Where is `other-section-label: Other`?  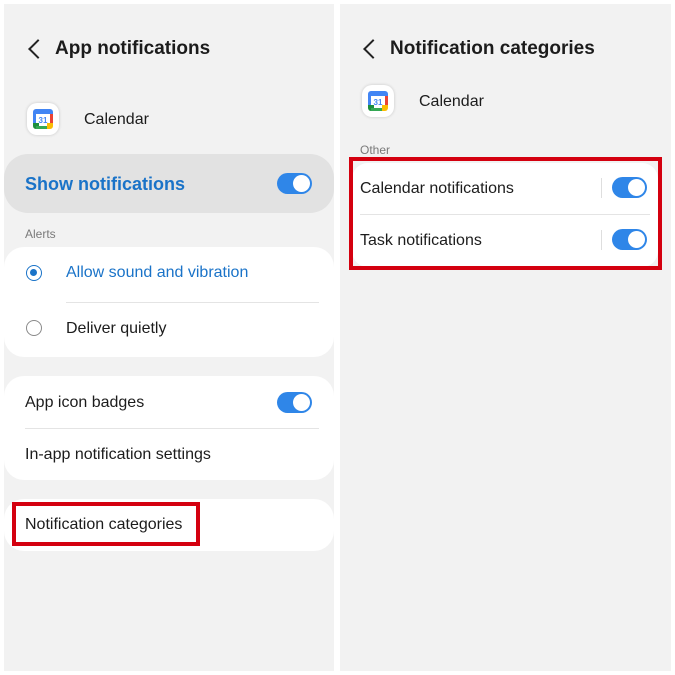
other-section-label: Other is located at coordinates (375, 150).